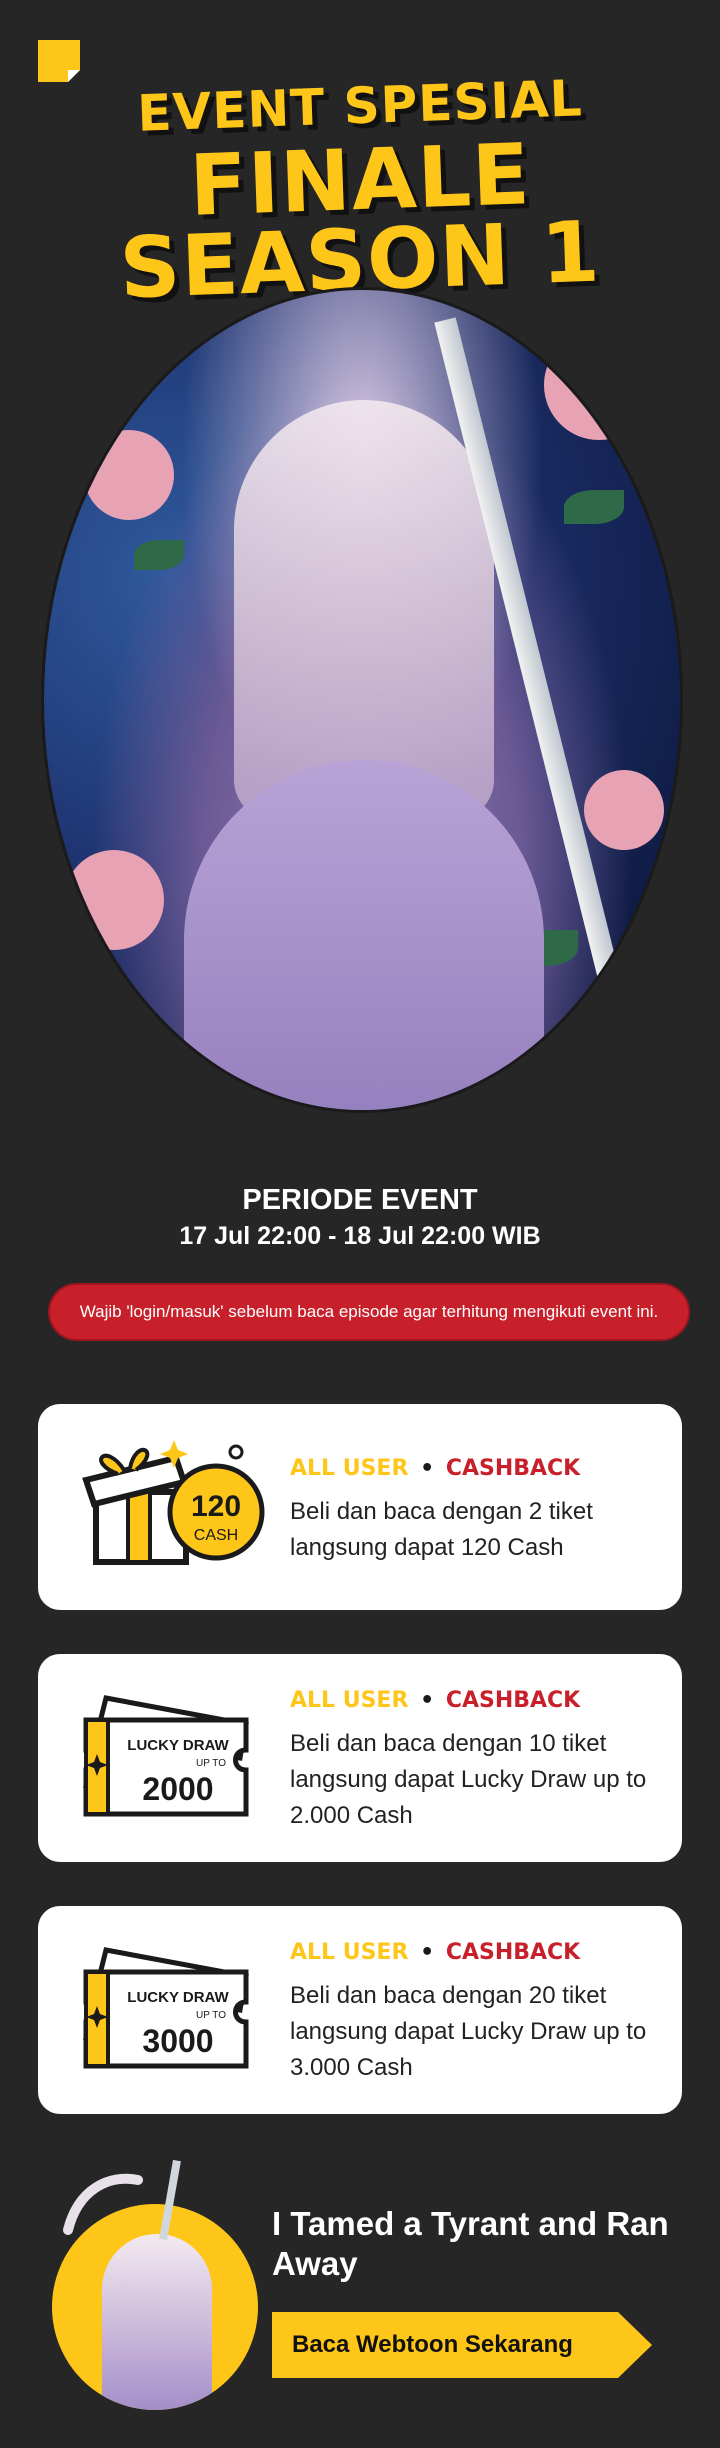 This screenshot has width=720, height=2448. What do you see at coordinates (157, 2322) in the screenshot?
I see `thumbnail-character` at bounding box center [157, 2322].